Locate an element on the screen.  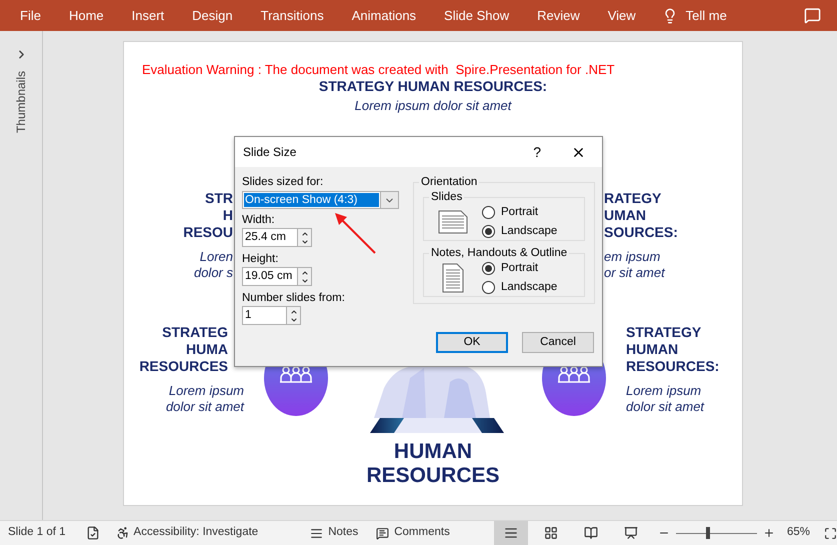
zoom-slider is located at coordinates (716, 533).